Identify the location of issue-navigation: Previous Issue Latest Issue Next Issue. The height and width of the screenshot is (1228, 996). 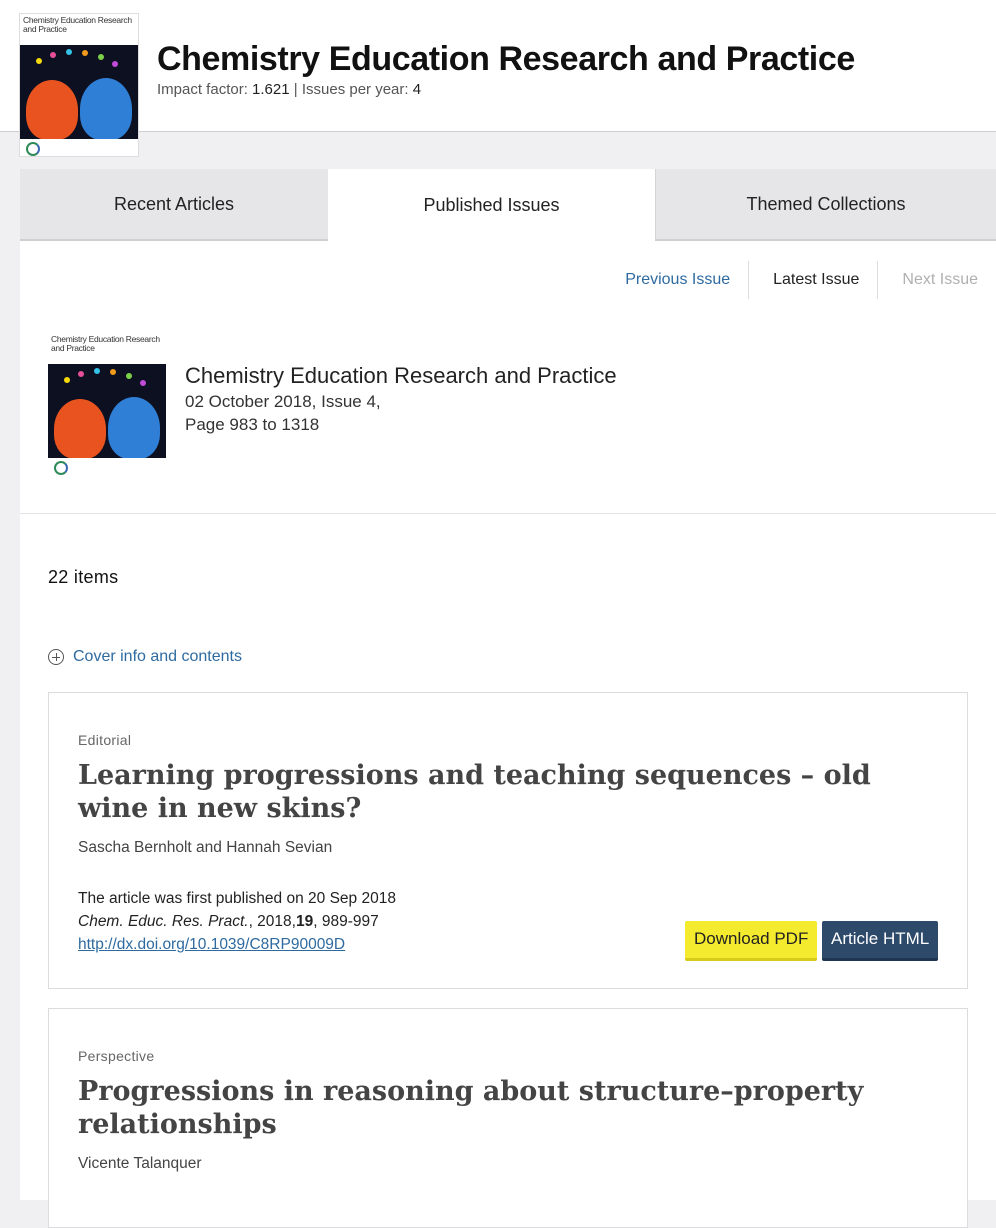
(810, 280).